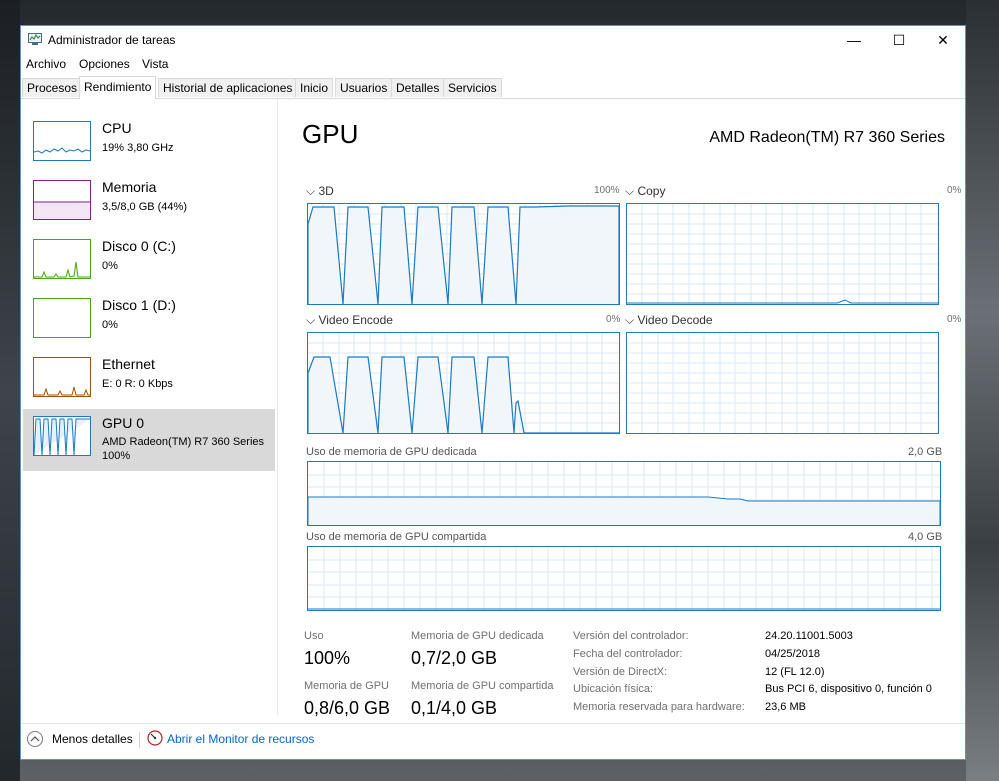 The height and width of the screenshot is (781, 999). Describe the element at coordinates (314, 636) in the screenshot. I see `usage-label: Uso` at that location.